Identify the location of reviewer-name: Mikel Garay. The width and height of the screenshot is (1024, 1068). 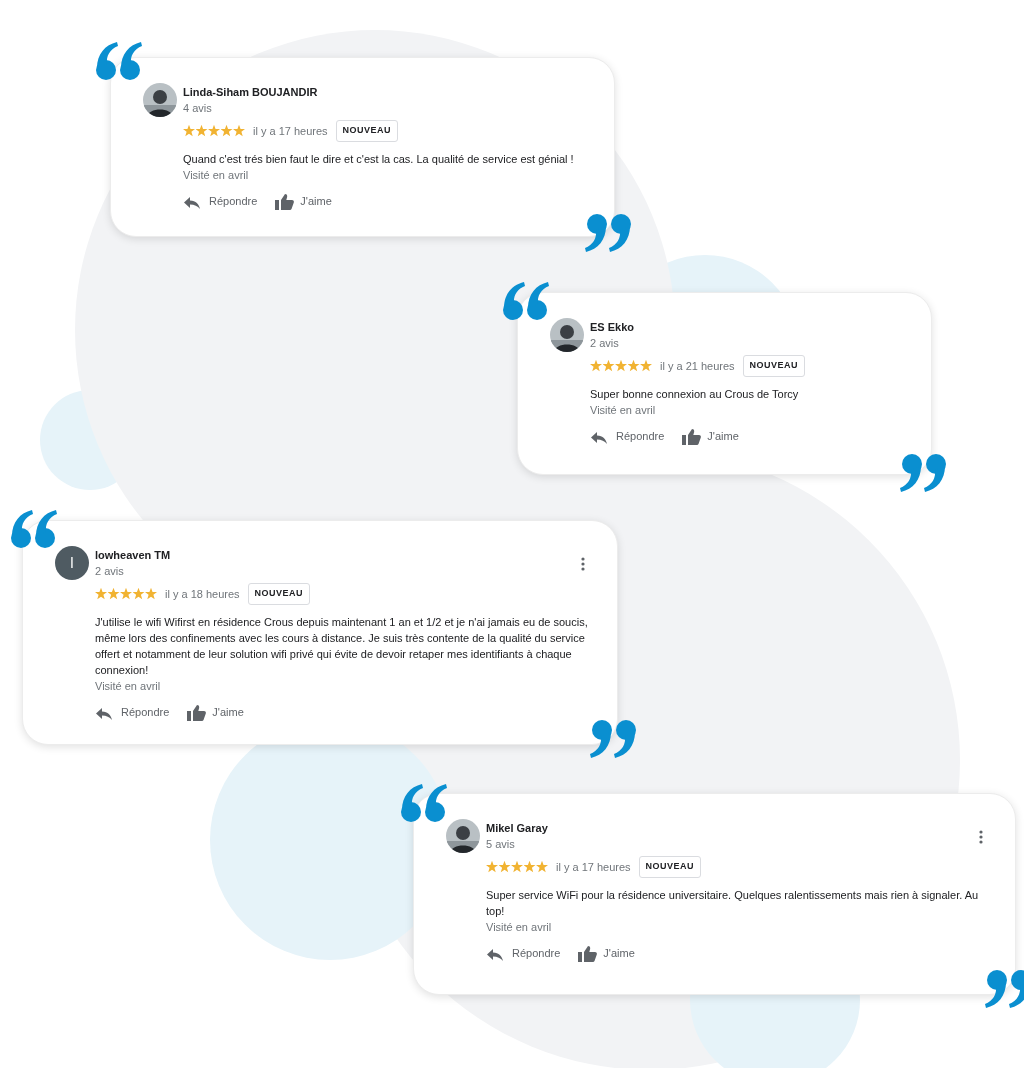
(517, 828).